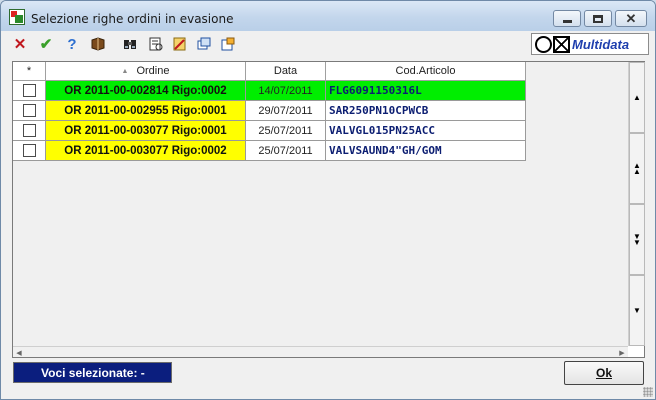 Image resolution: width=656 pixels, height=400 pixels. What do you see at coordinates (153, 71) in the screenshot?
I see `column-header-ordine-label: Ordine` at bounding box center [153, 71].